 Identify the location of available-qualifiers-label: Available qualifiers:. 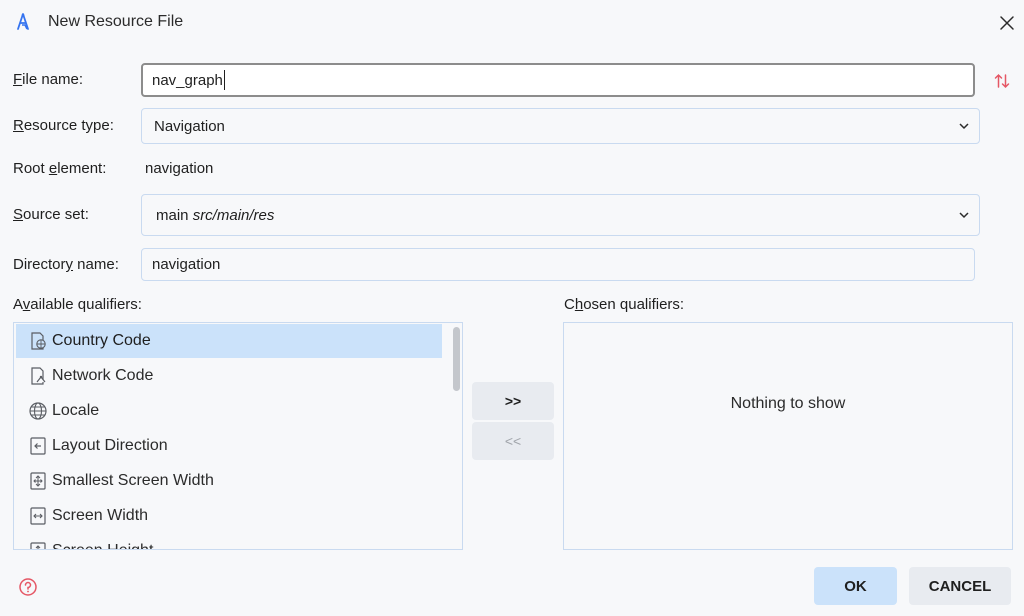
(77, 304).